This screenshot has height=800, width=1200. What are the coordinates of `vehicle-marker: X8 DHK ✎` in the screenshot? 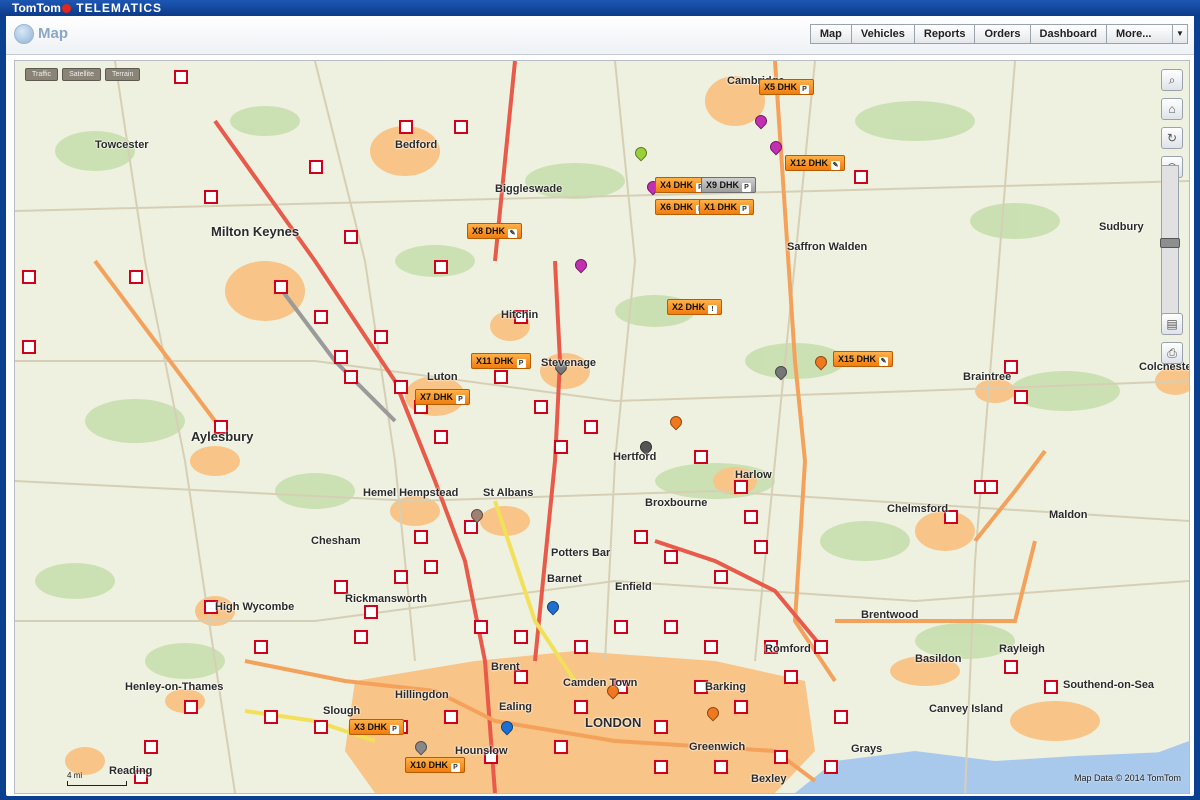 It's located at (495, 231).